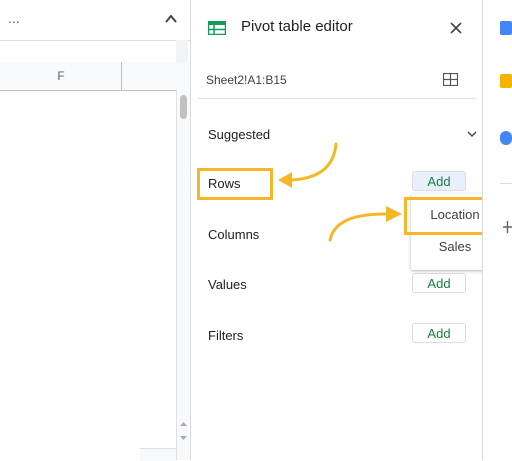 The image size is (512, 461). What do you see at coordinates (227, 284) in the screenshot?
I see `values-label: Values` at bounding box center [227, 284].